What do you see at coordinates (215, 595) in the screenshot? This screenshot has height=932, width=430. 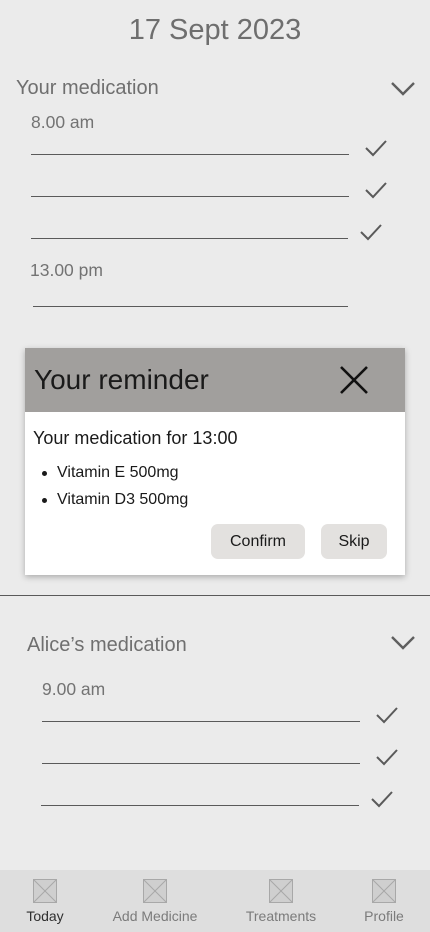 I see `section-divider` at bounding box center [215, 595].